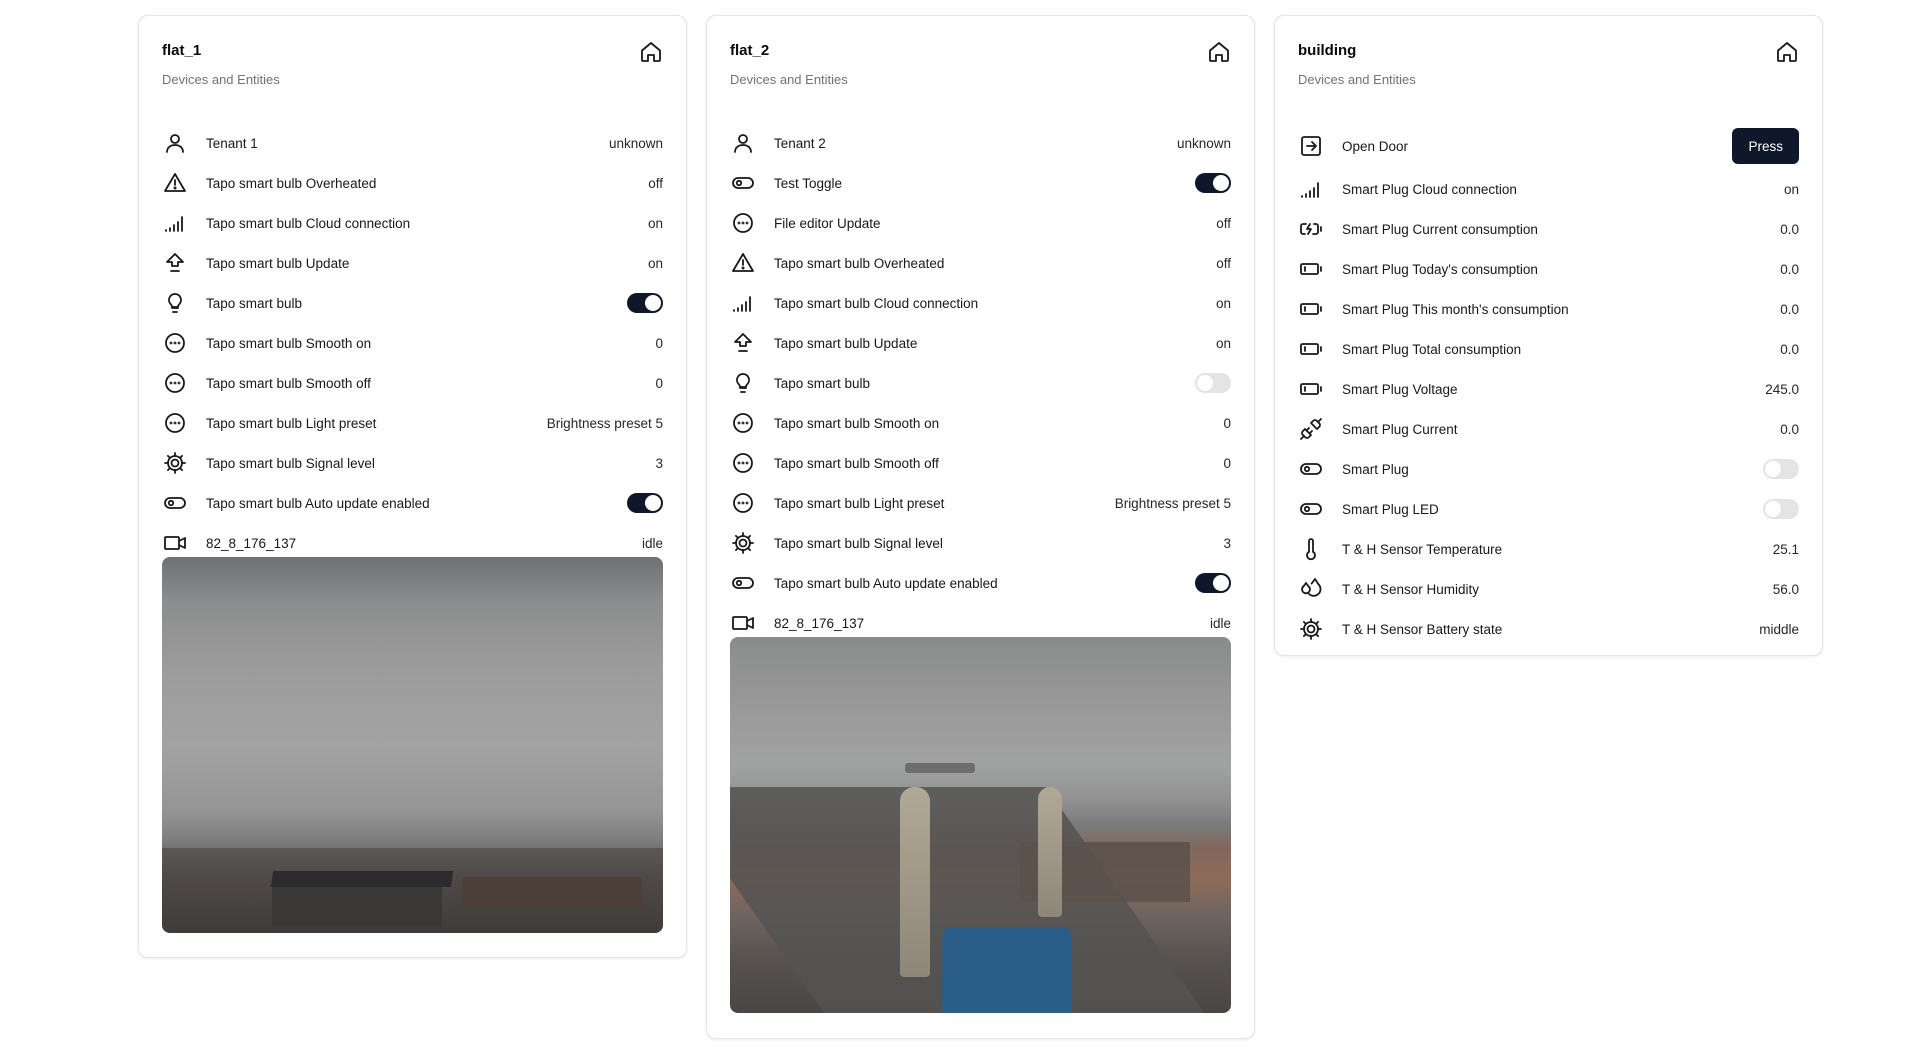 This screenshot has width=1908, height=1059. I want to click on entity-row: Smart Plug Current 0.0, so click(1548, 429).